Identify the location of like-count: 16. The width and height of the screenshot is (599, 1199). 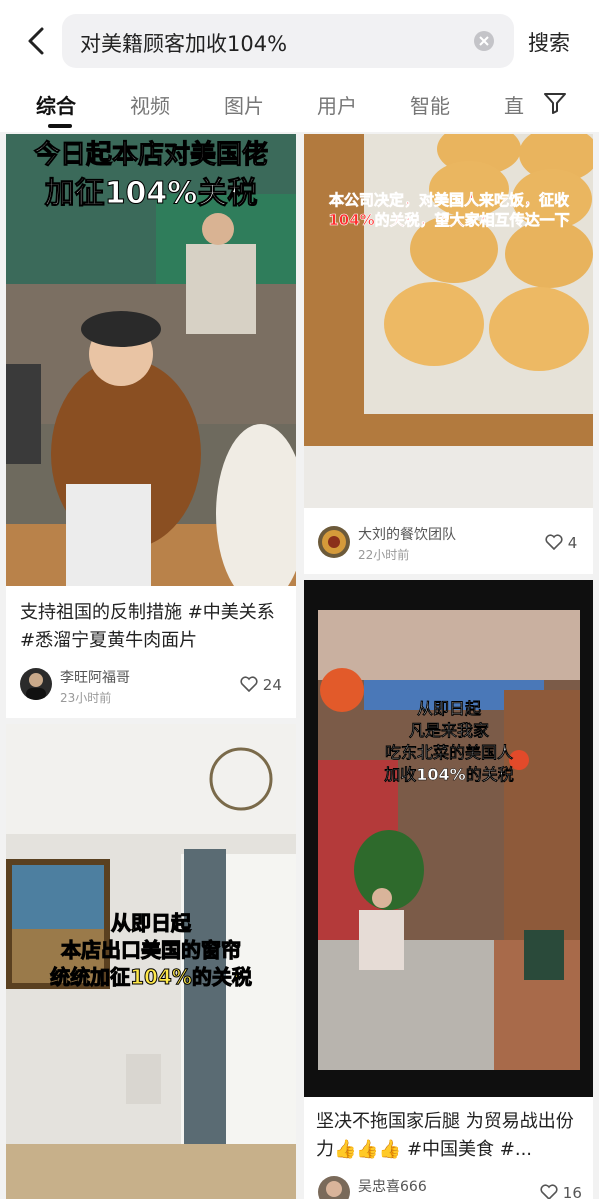
(572, 1191).